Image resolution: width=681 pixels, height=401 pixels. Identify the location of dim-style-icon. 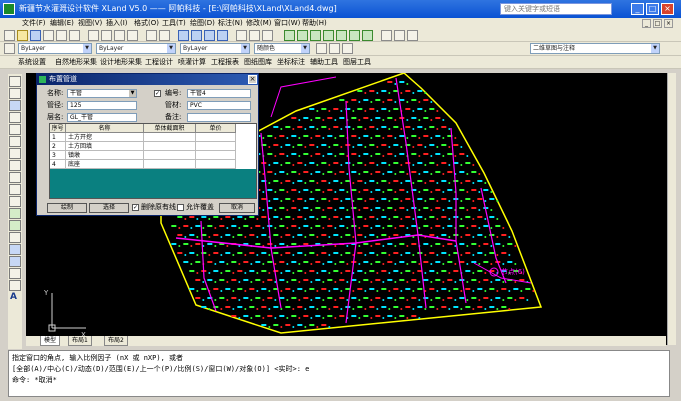
(334, 48).